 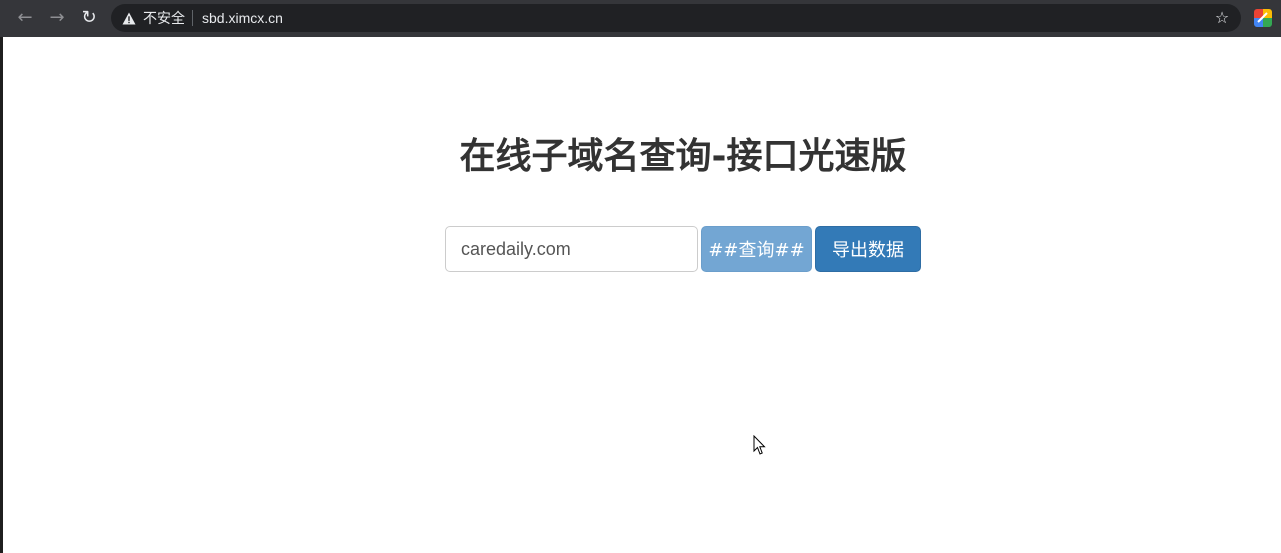 I want to click on domain-input, so click(x=571, y=249).